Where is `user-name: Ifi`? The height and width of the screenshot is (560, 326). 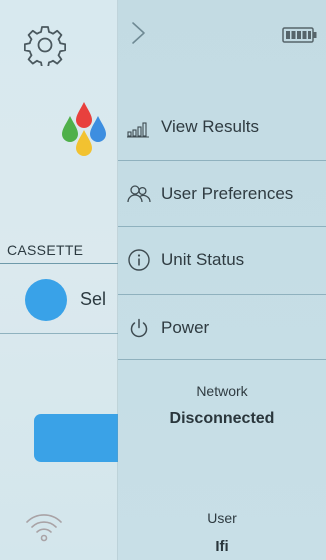 user-name: Ifi is located at coordinates (222, 546).